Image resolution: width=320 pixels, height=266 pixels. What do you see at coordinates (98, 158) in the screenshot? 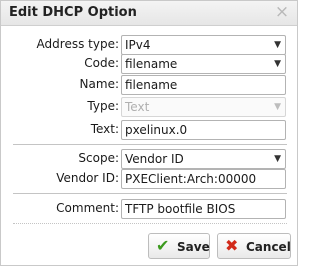
I see `scope-label: Scope:` at bounding box center [98, 158].